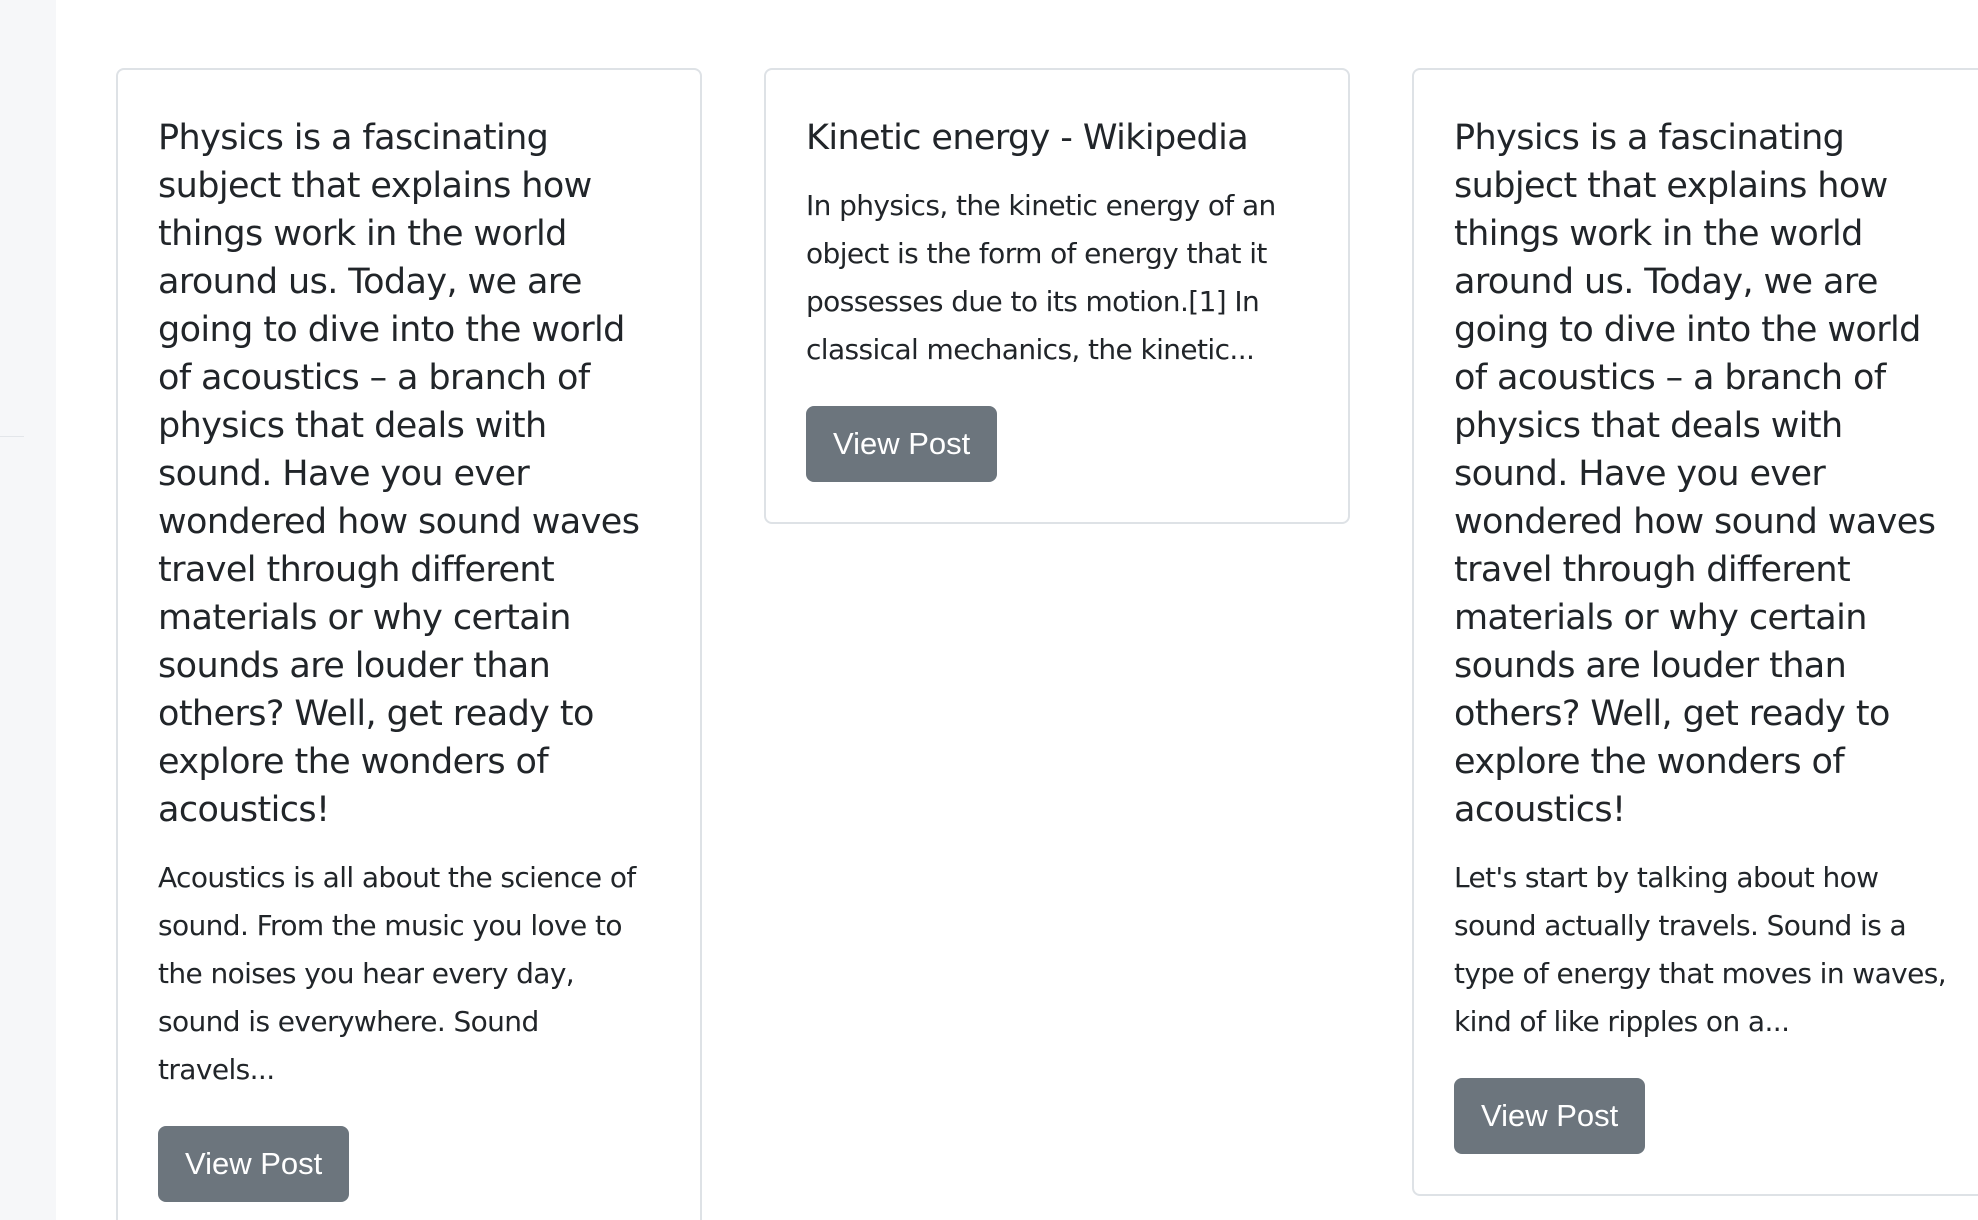 This screenshot has height=1220, width=1978. What do you see at coordinates (28, 610) in the screenshot?
I see `left-sidebar-edge` at bounding box center [28, 610].